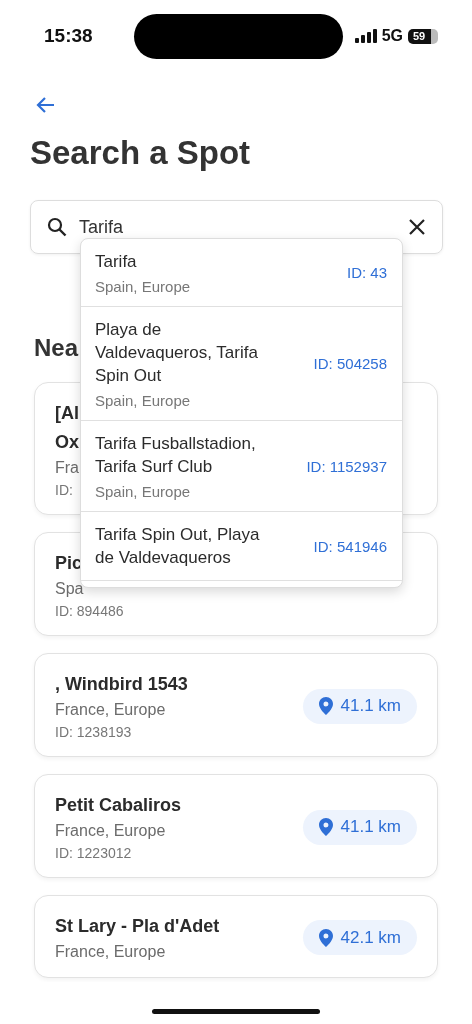  I want to click on spot-id: ID: 1223012, so click(93, 853).